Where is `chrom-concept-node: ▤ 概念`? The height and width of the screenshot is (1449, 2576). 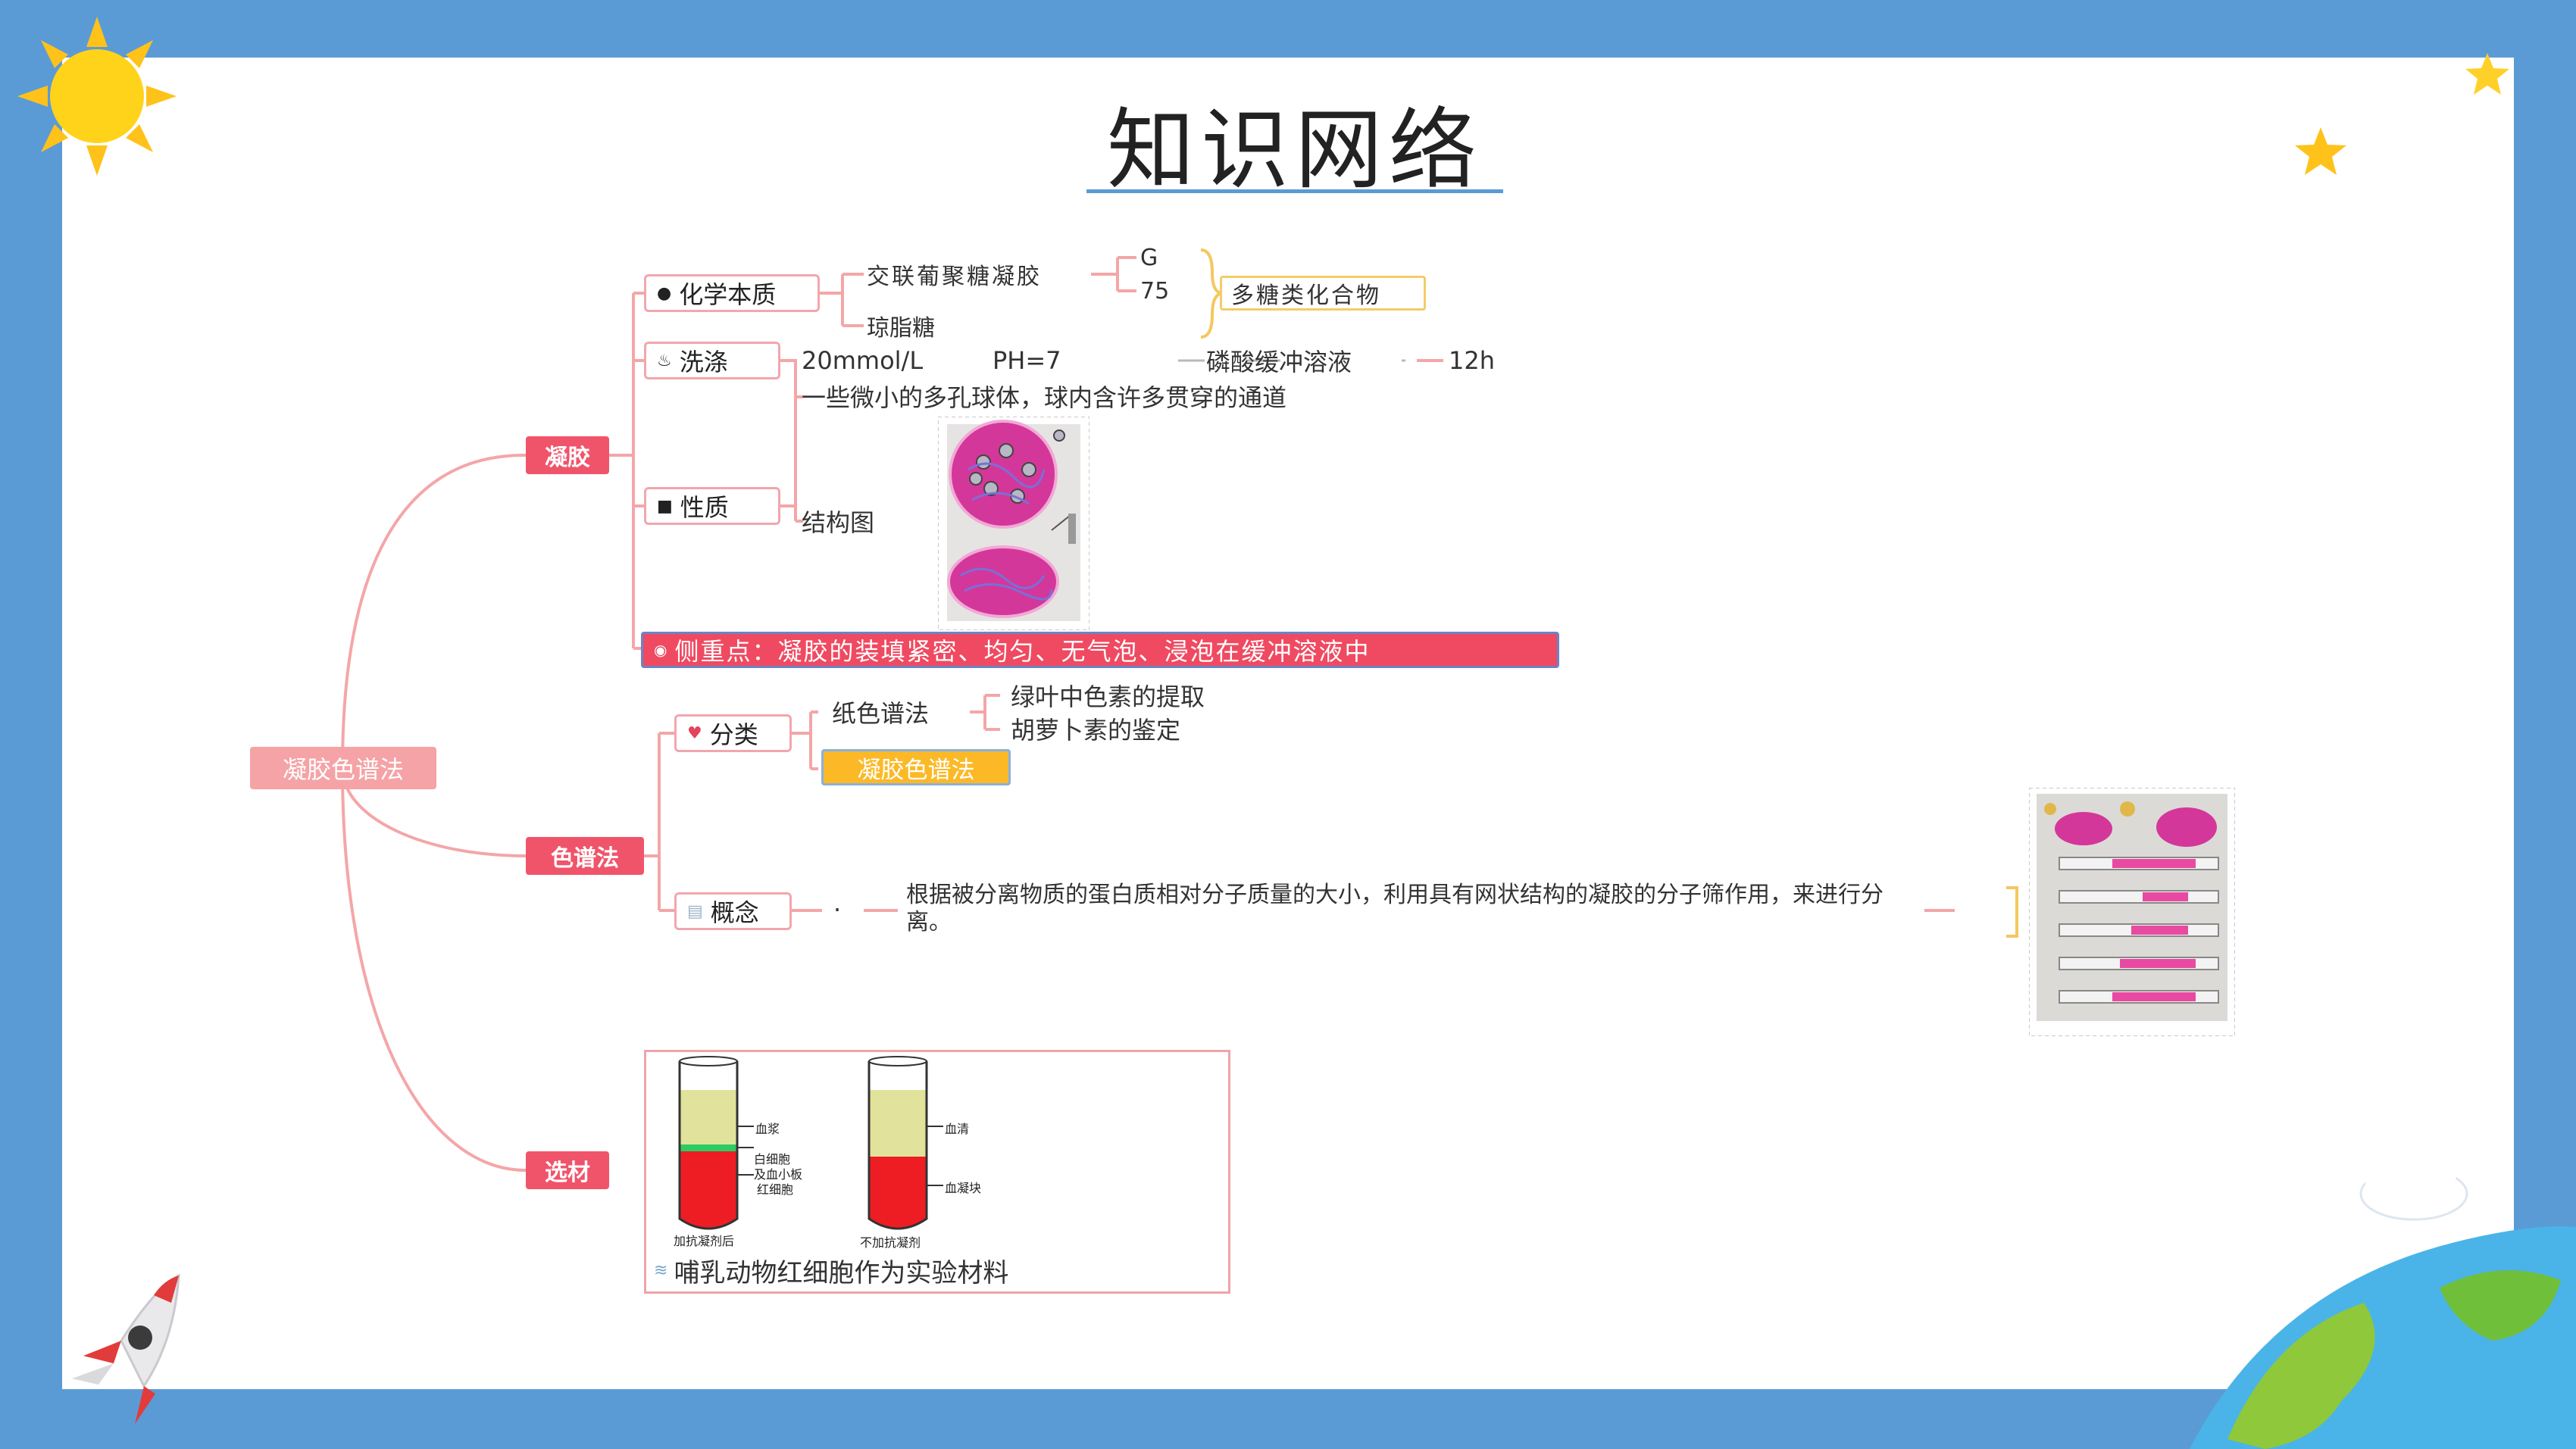
chrom-concept-node: ▤ 概念 is located at coordinates (733, 911).